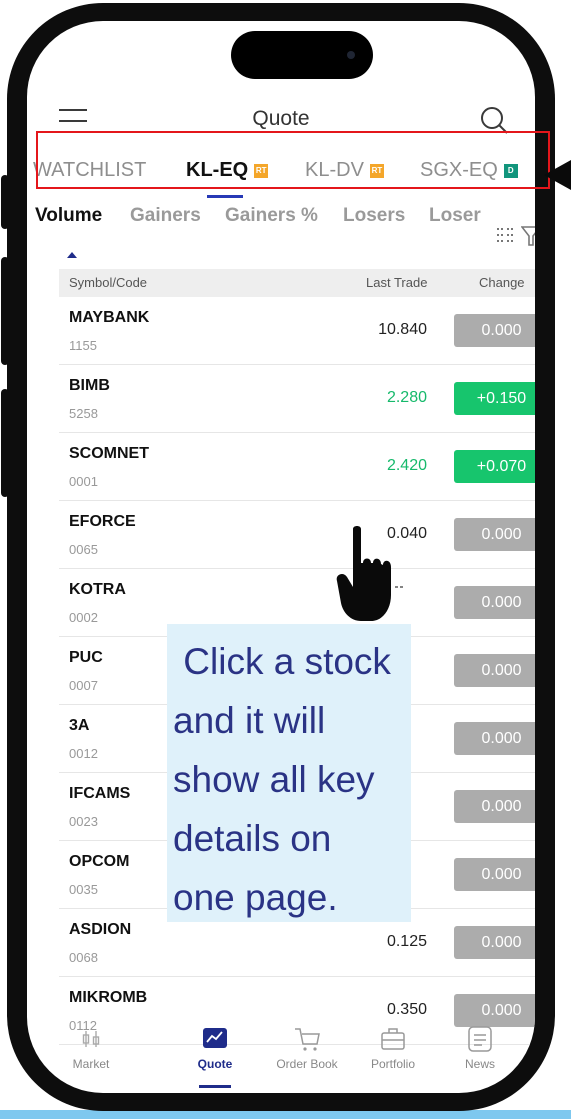 The height and width of the screenshot is (1119, 571). I want to click on stock-code: 0068, so click(83, 957).